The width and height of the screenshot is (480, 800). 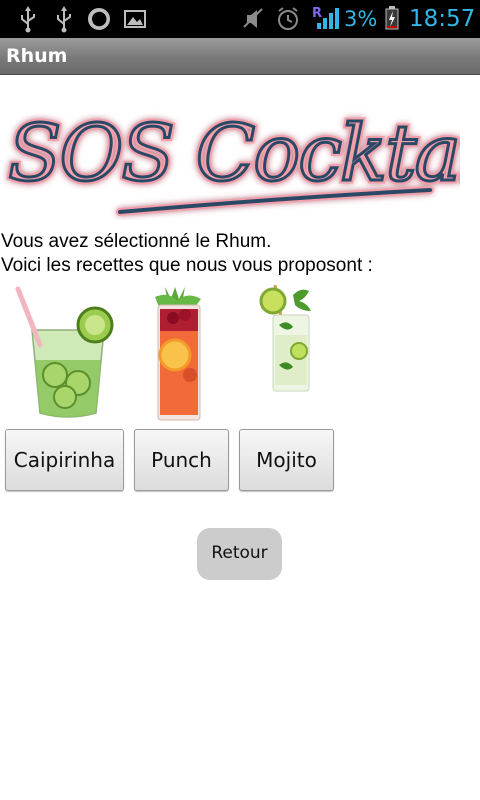 What do you see at coordinates (325, 17) in the screenshot?
I see `signal-roaming-icon: R` at bounding box center [325, 17].